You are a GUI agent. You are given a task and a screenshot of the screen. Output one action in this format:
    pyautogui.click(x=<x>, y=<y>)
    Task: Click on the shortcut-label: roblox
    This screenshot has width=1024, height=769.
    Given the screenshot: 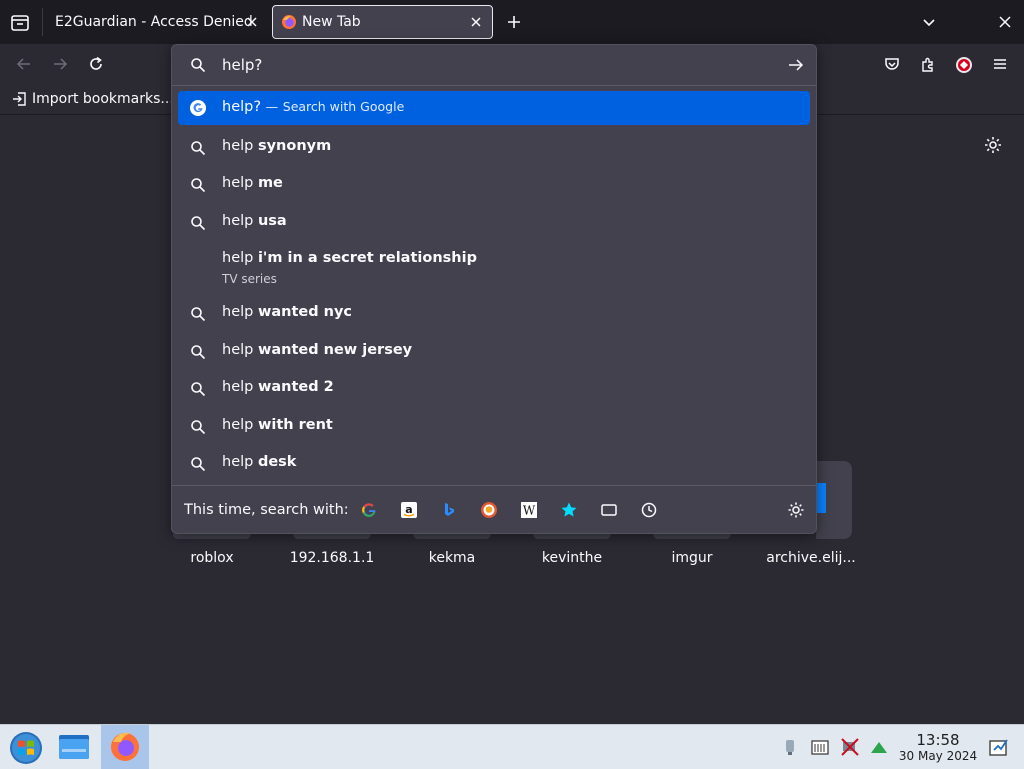 What is the action you would take?
    pyautogui.click(x=212, y=558)
    